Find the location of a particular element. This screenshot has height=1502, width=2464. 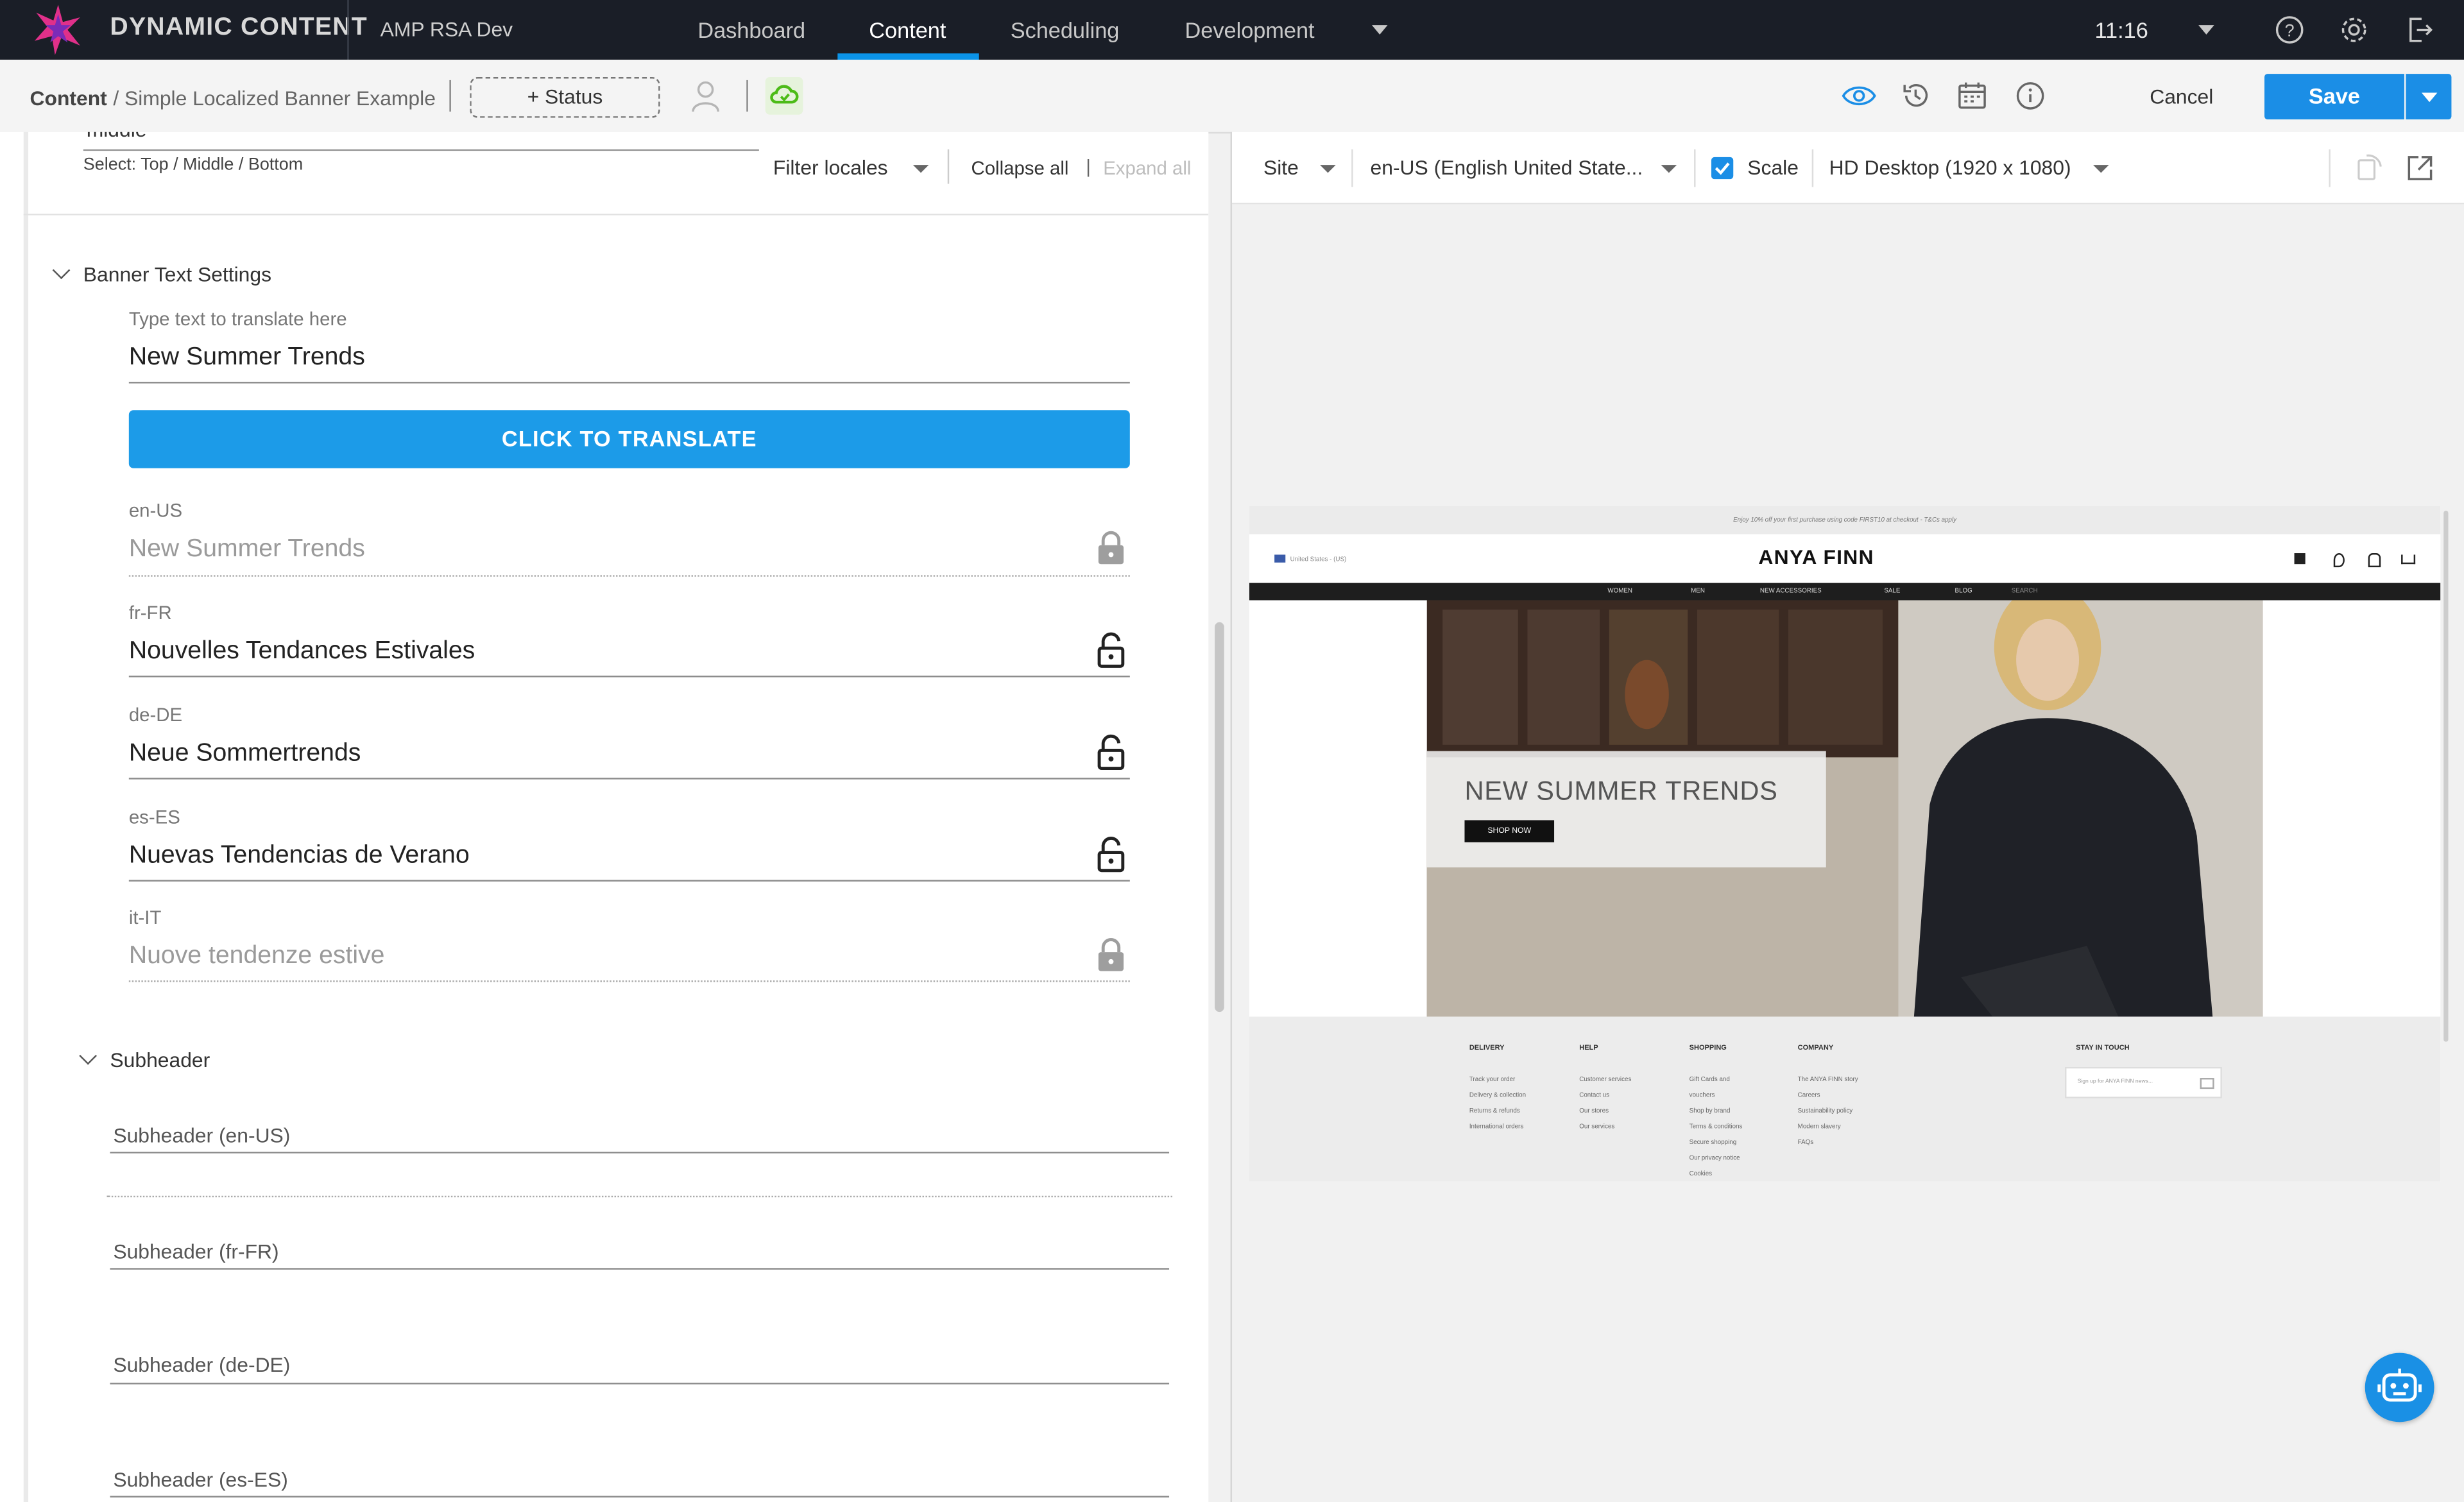

footer-link: Track your order is located at coordinates (1493, 1079).